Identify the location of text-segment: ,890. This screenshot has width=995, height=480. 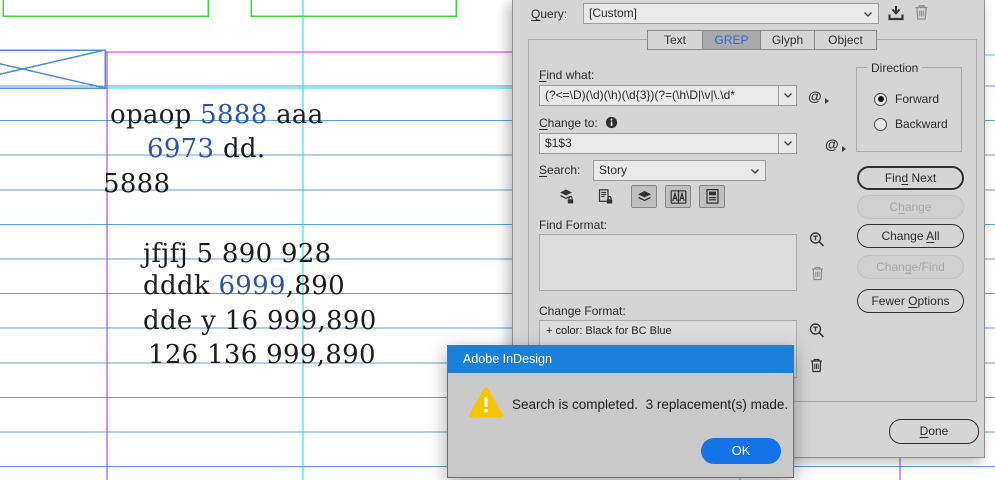
(315, 286).